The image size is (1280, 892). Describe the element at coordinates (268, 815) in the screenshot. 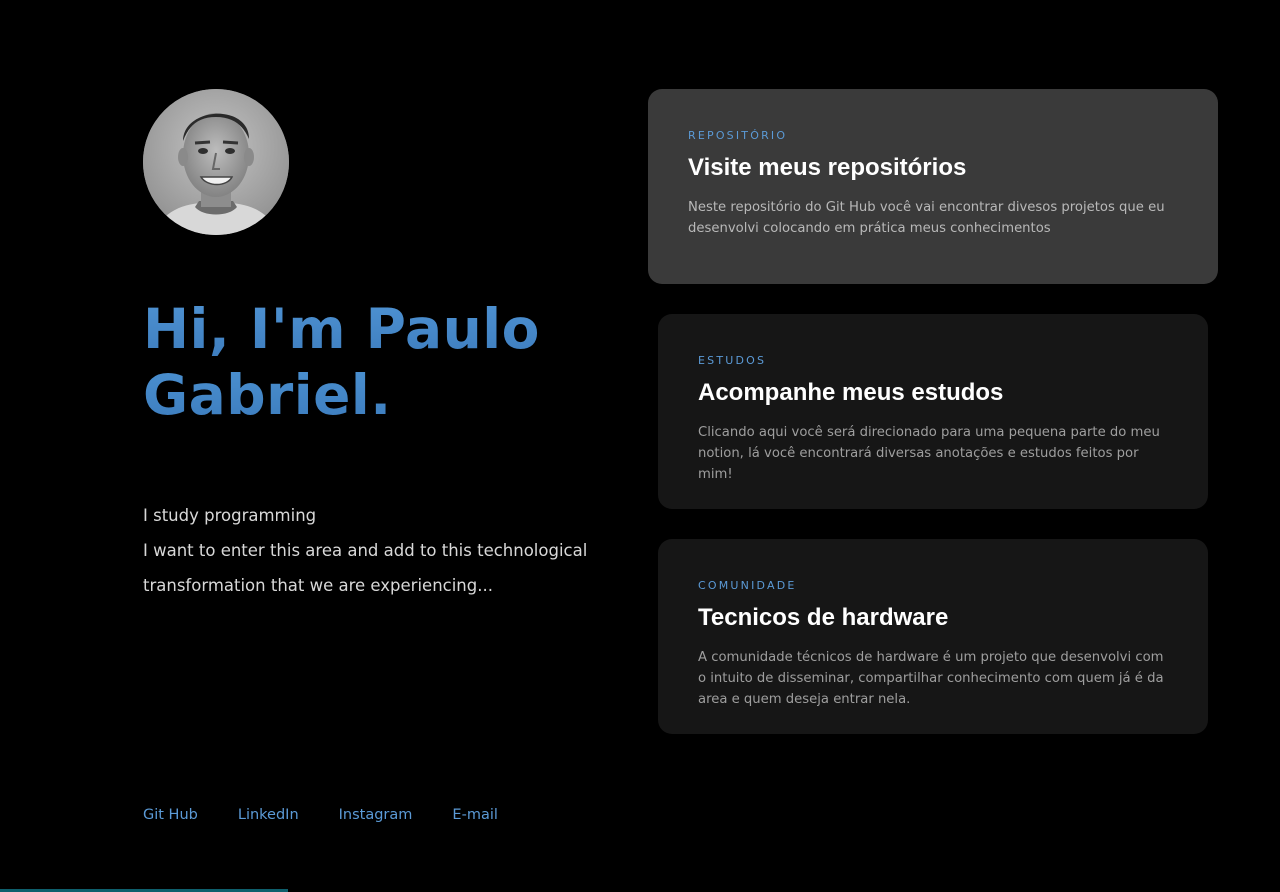

I see `linkedin-link: LinkedIn` at that location.